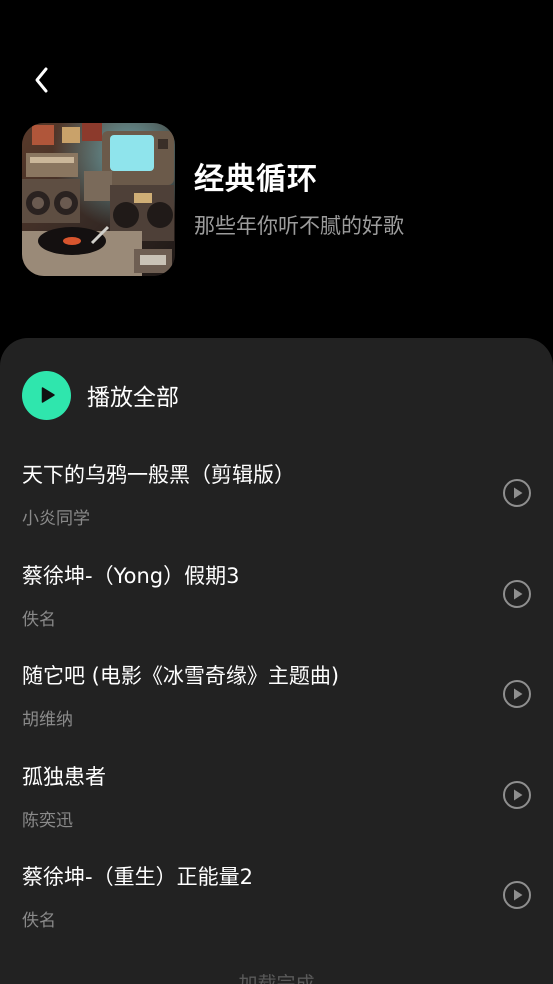 Image resolution: width=553 pixels, height=984 pixels. What do you see at coordinates (56, 519) in the screenshot?
I see `song-artist: 小炎同学` at bounding box center [56, 519].